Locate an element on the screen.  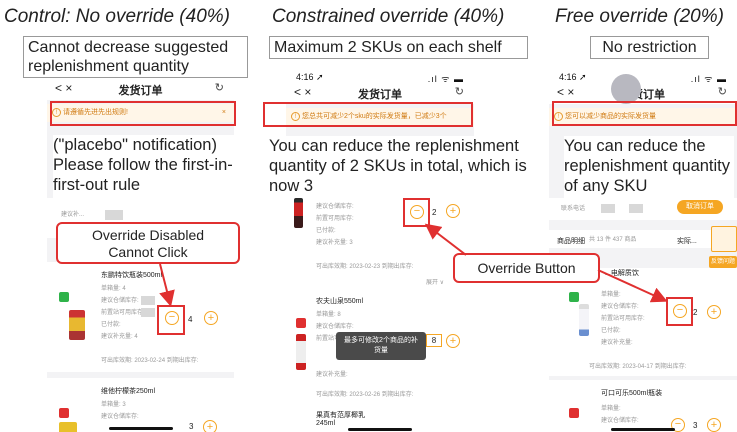
override-disabled-callout: Override Disabled Cannot Click is located at coordinates (148, 243).